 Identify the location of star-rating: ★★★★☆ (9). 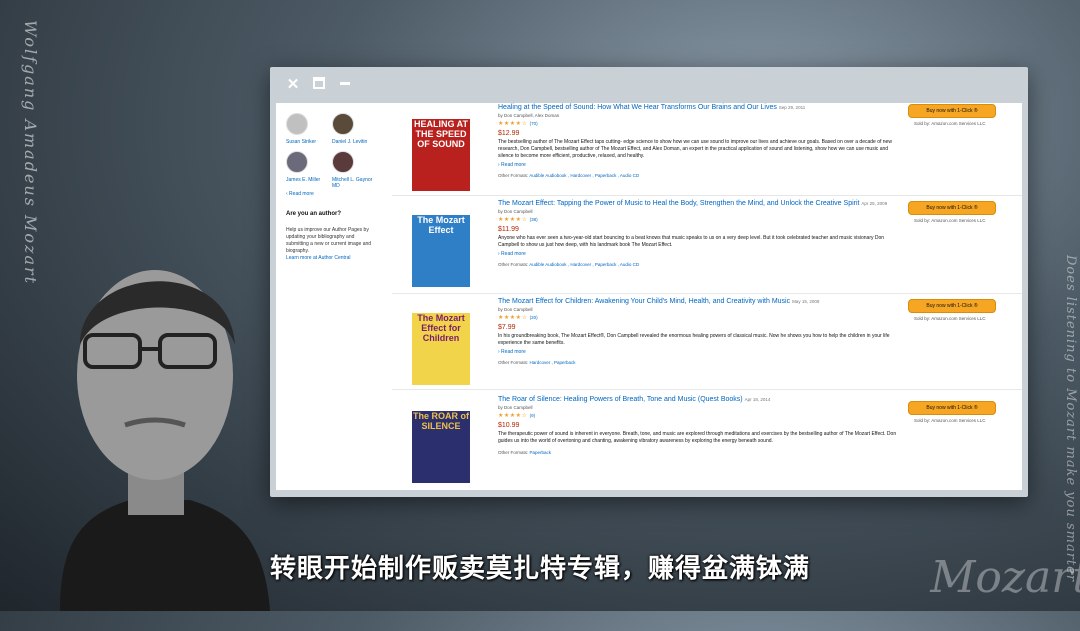
(698, 415).